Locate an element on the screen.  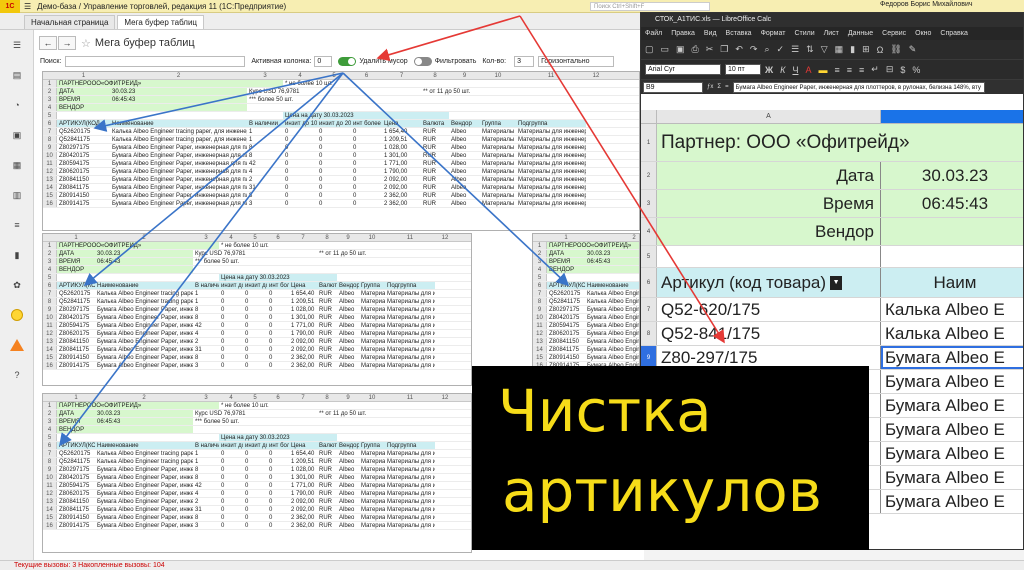
vendor-value-cell is located at coordinates (952, 231).